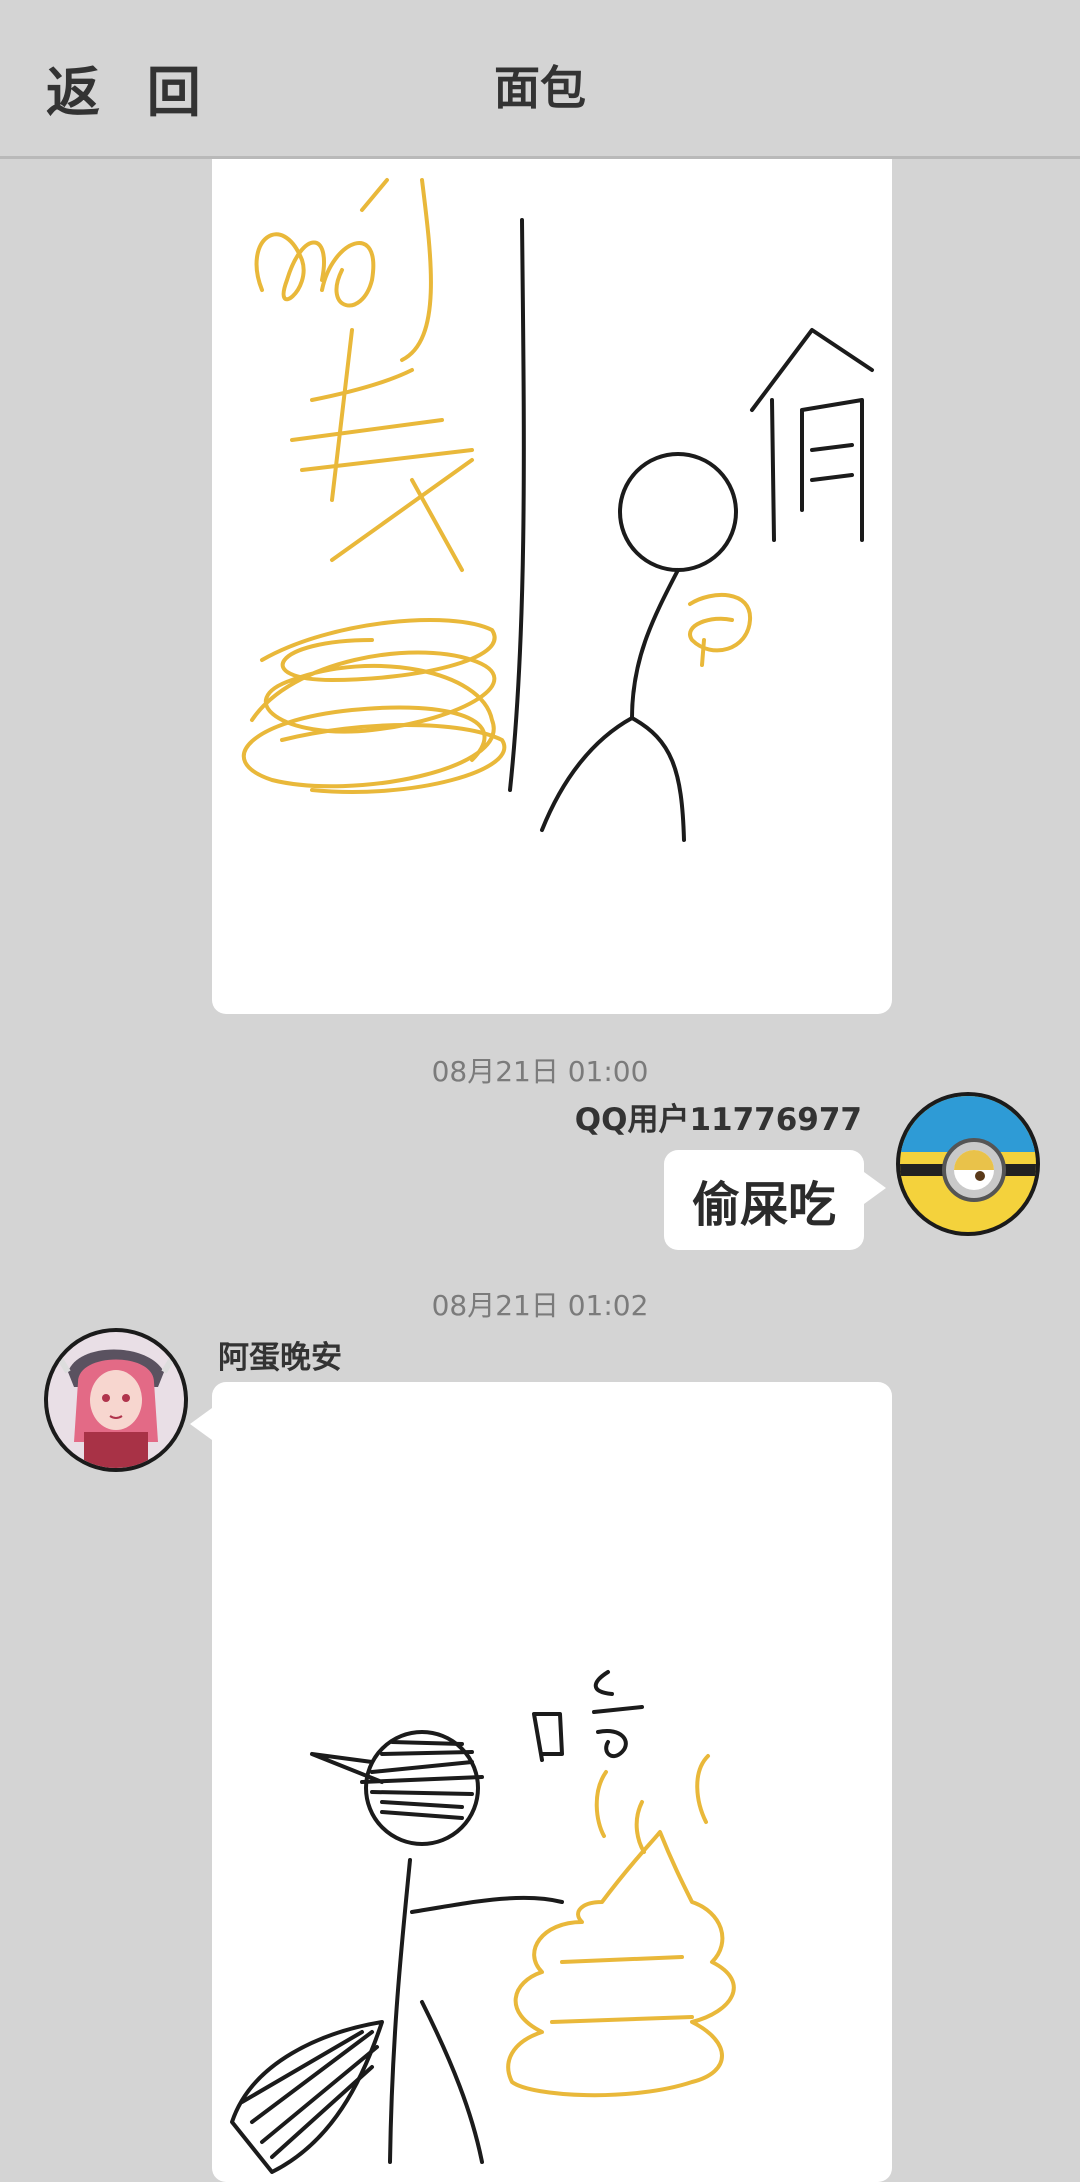 This screenshot has height=2182, width=1080. What do you see at coordinates (280, 1358) in the screenshot?
I see `sender-name: 阿蛋晚安` at bounding box center [280, 1358].